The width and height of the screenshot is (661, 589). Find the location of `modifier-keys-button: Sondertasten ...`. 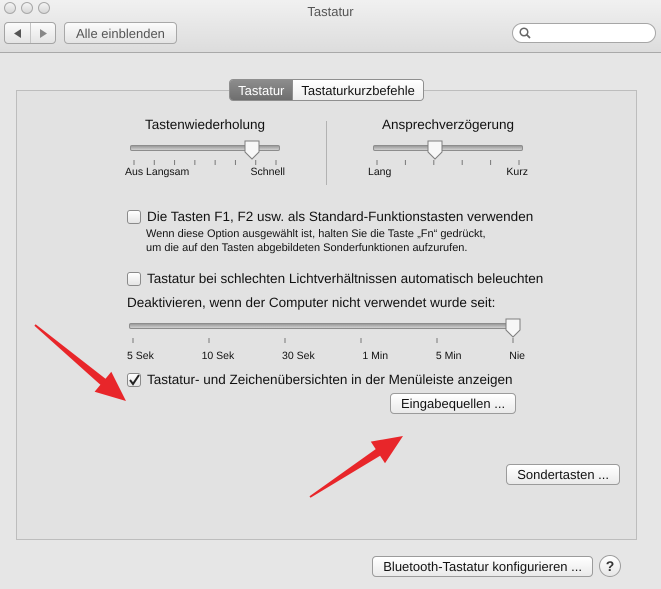

modifier-keys-button: Sondertasten ... is located at coordinates (563, 474).